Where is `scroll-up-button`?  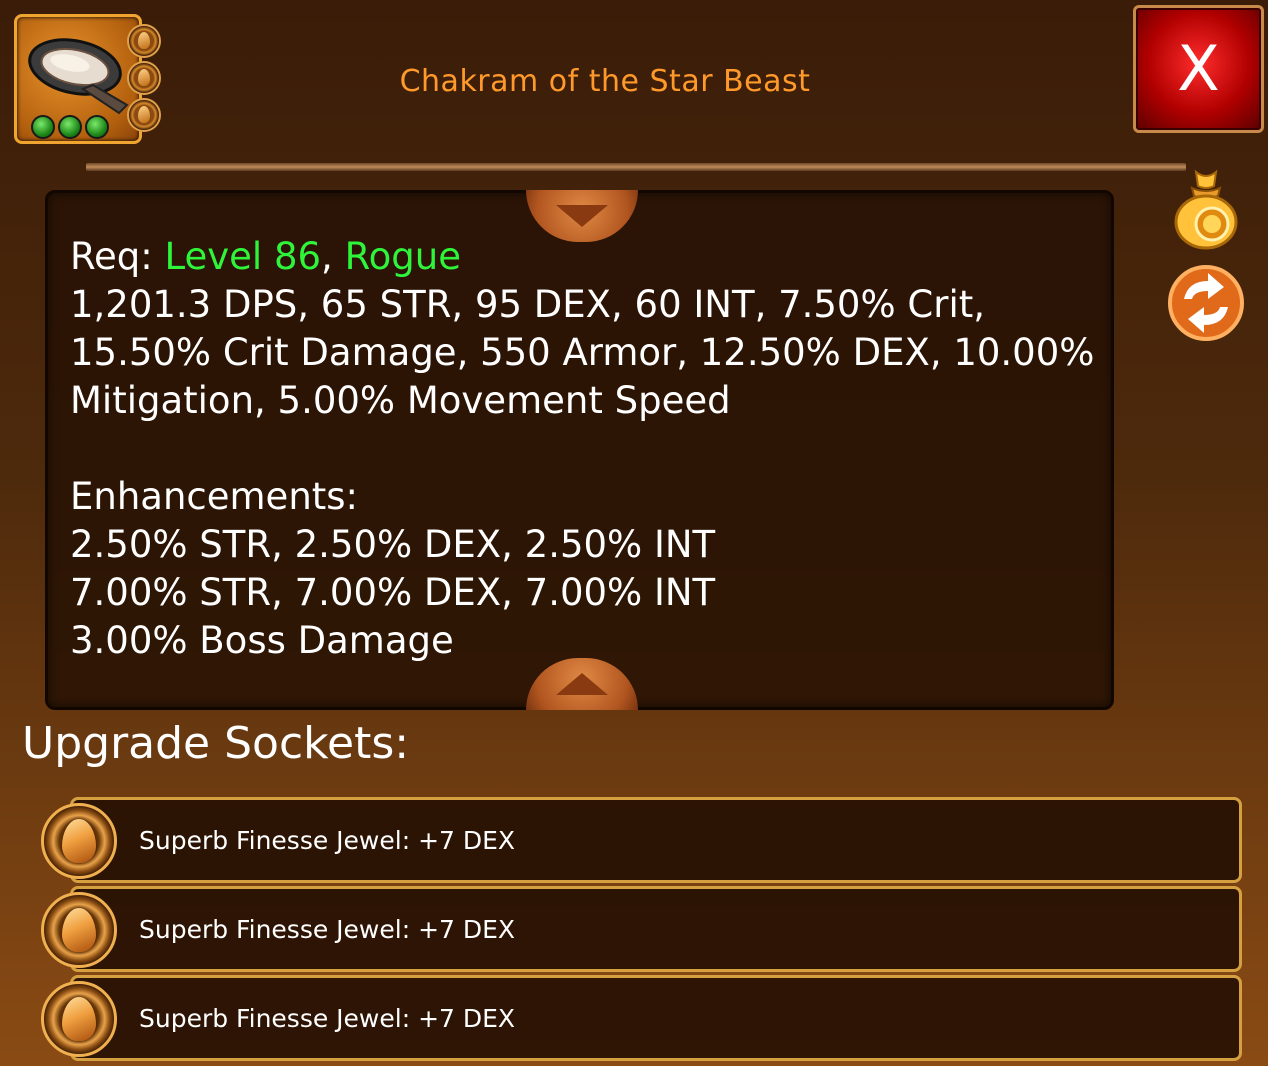
scroll-up-button is located at coordinates (582, 684).